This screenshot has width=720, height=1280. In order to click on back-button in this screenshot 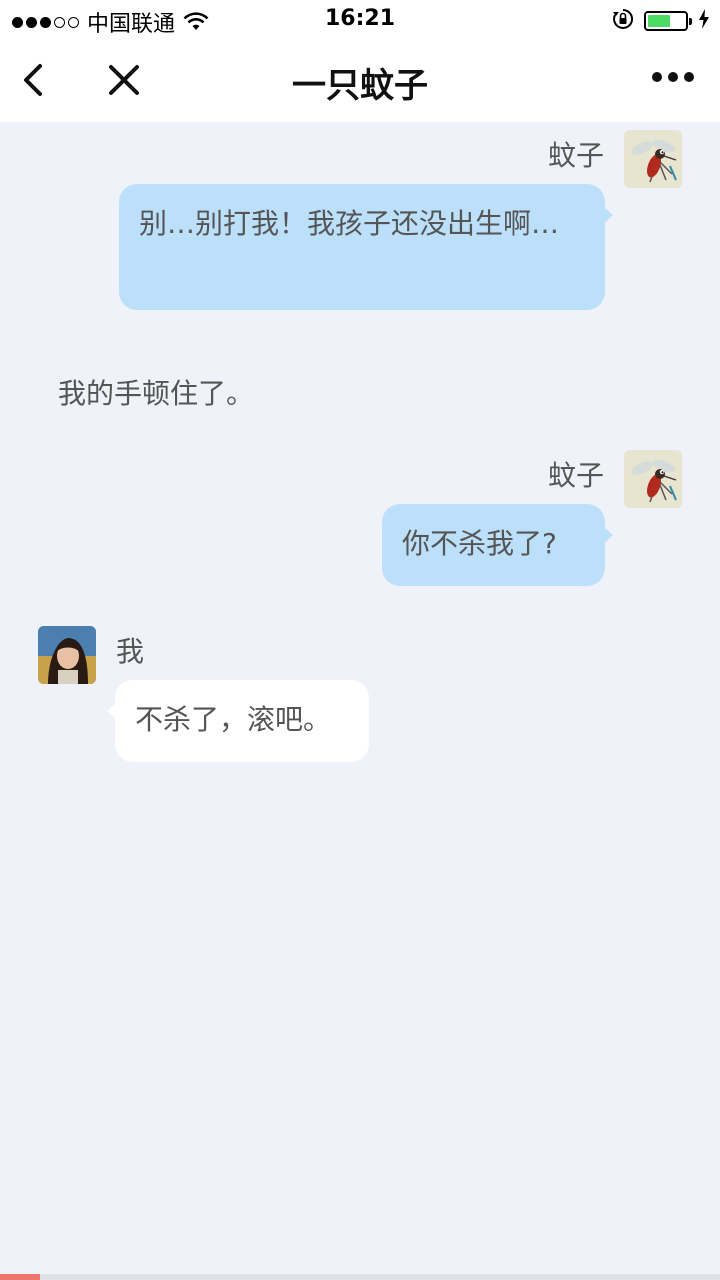, I will do `click(36, 80)`.